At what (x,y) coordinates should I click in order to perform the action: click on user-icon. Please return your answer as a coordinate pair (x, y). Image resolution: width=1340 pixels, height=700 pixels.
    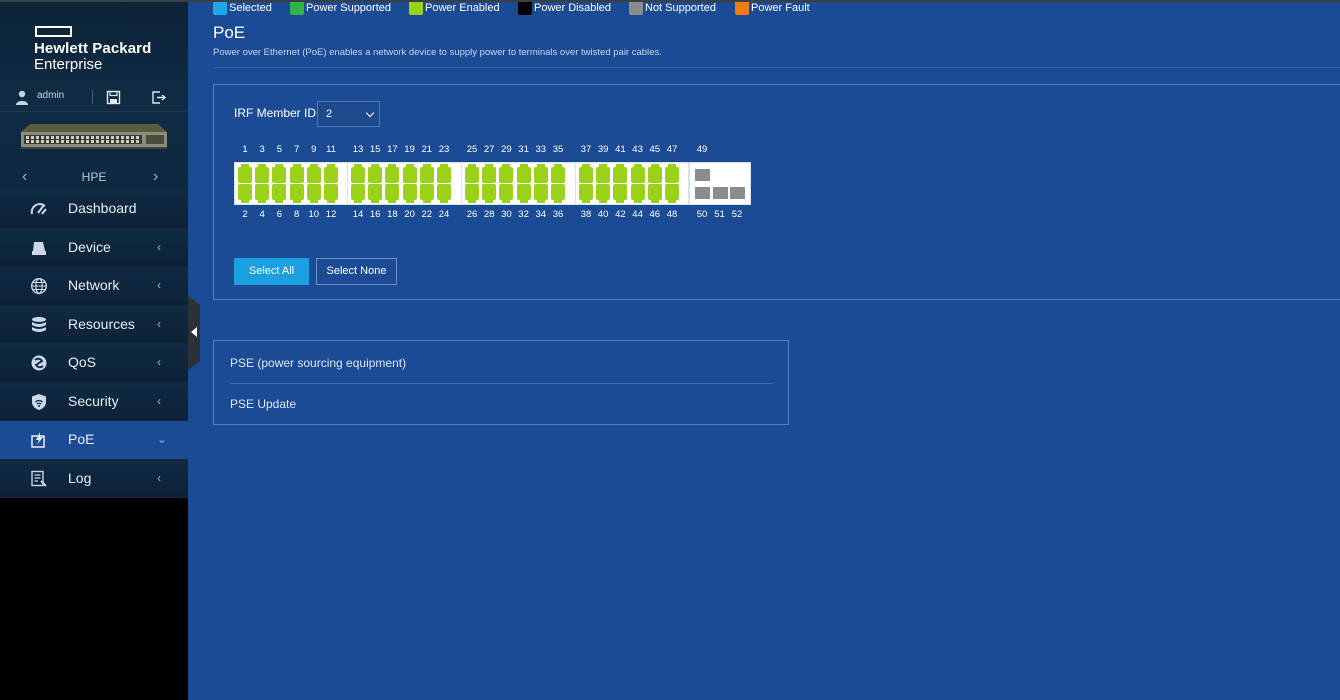
    Looking at the image, I should click on (22, 97).